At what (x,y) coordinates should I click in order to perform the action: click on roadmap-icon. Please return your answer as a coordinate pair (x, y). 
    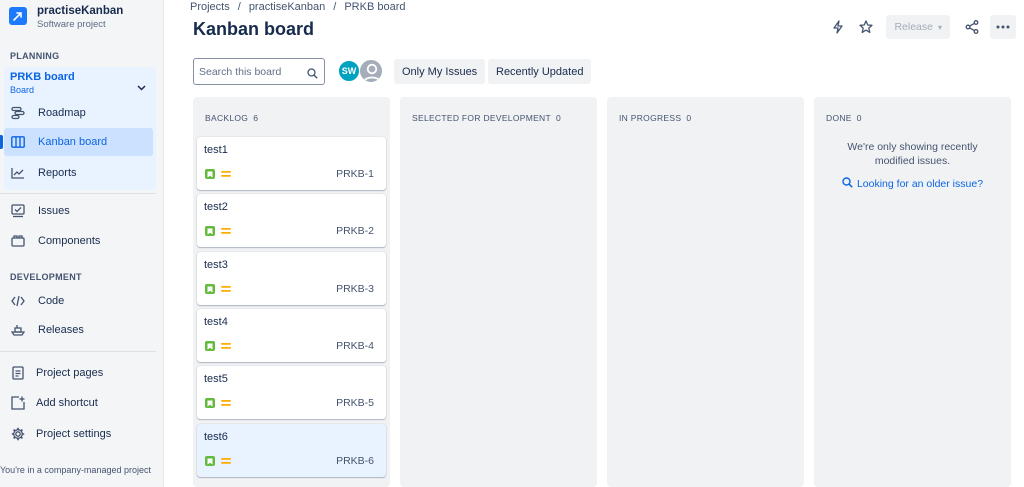
    Looking at the image, I should click on (18, 113).